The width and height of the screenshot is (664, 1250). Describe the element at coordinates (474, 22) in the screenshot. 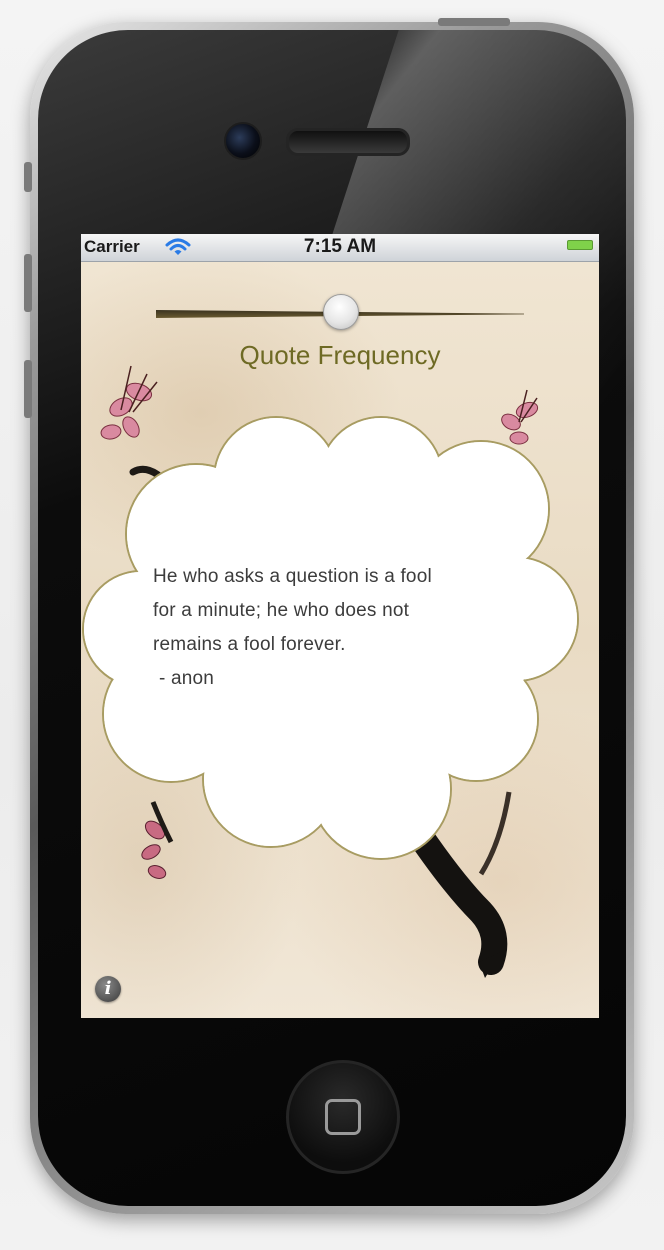

I see `power-button` at that location.